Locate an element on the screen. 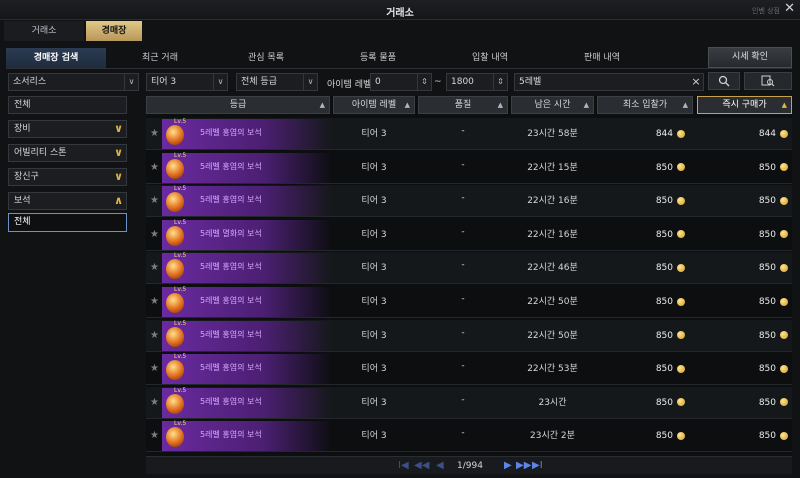 Image resolution: width=800 pixels, height=478 pixels. shop-link: 인벤 상점 is located at coordinates (766, 11).